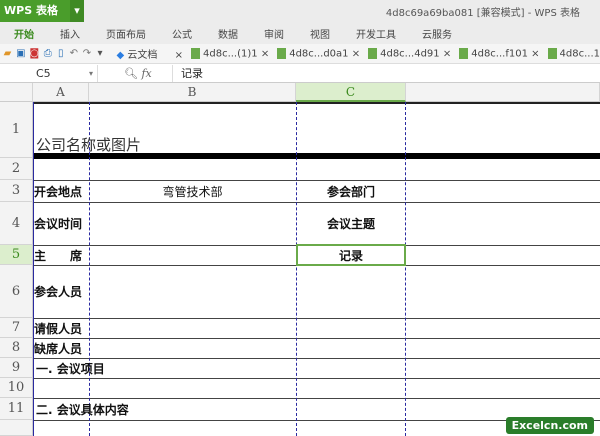 This screenshot has width=600, height=436. What do you see at coordinates (73, 54) in the screenshot?
I see `undo-icon: ↶` at bounding box center [73, 54].